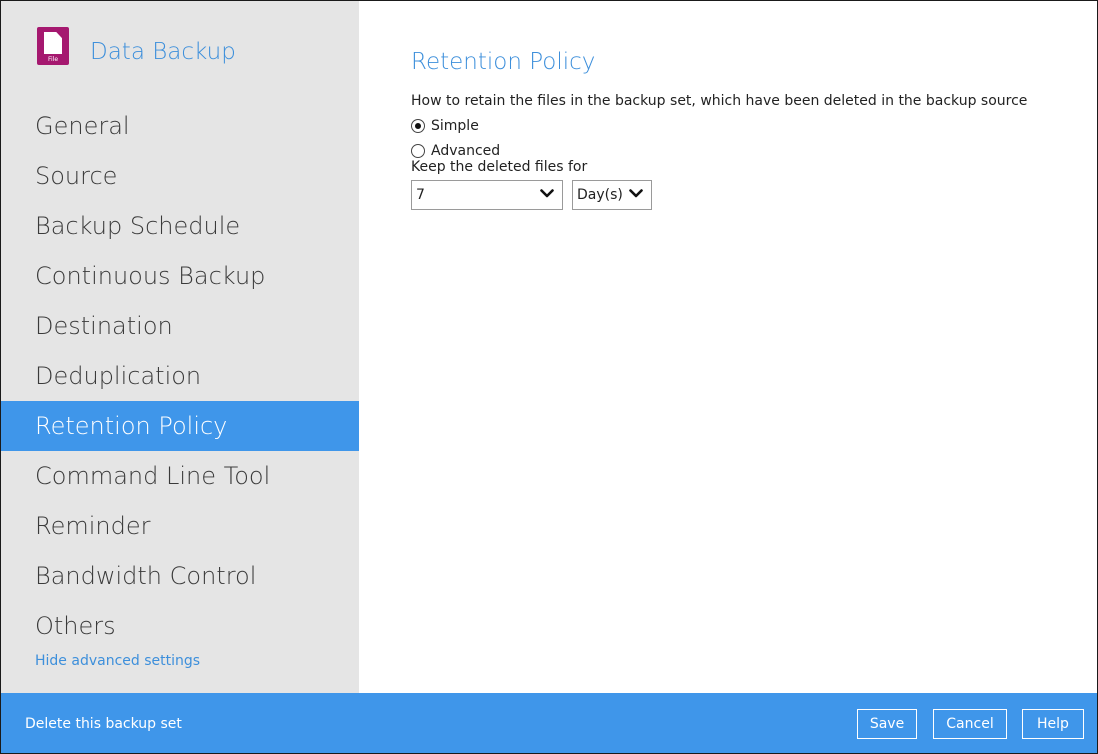  What do you see at coordinates (180, 176) in the screenshot?
I see `sidebar-item-source: Source` at bounding box center [180, 176].